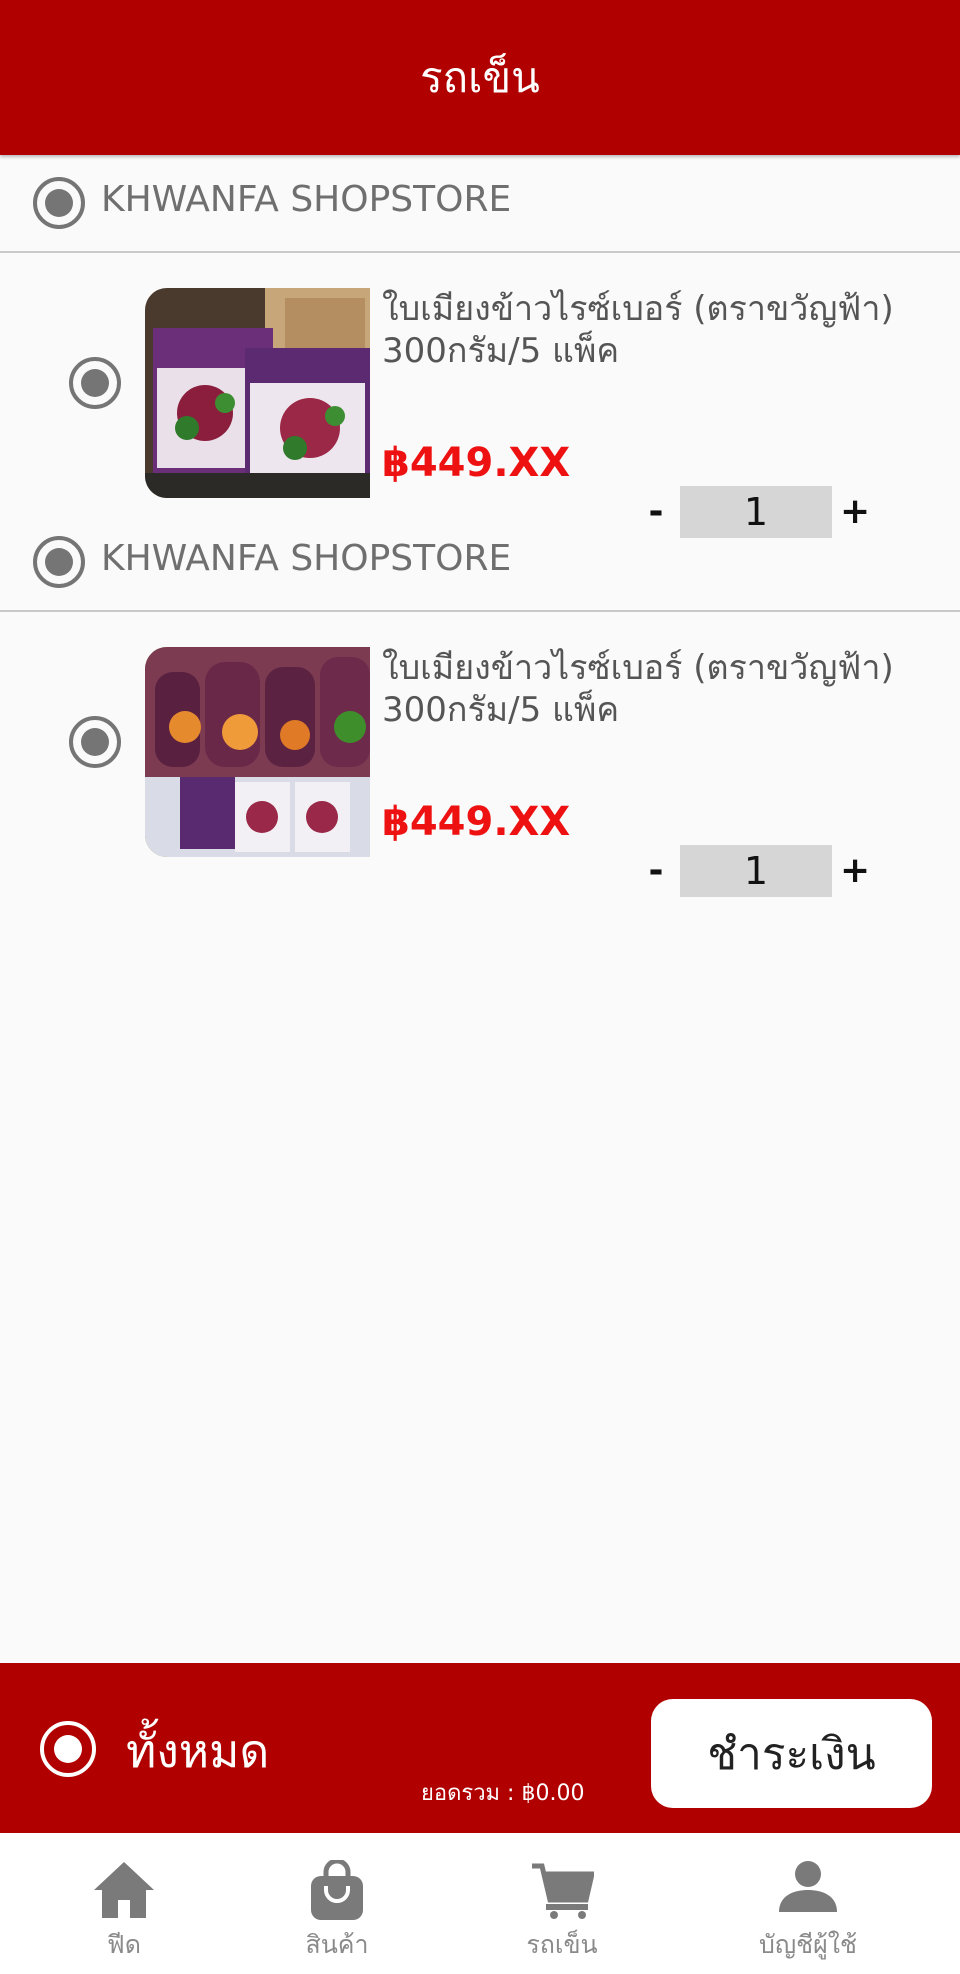  What do you see at coordinates (855, 870) in the screenshot?
I see `qty-increase-button: +` at bounding box center [855, 870].